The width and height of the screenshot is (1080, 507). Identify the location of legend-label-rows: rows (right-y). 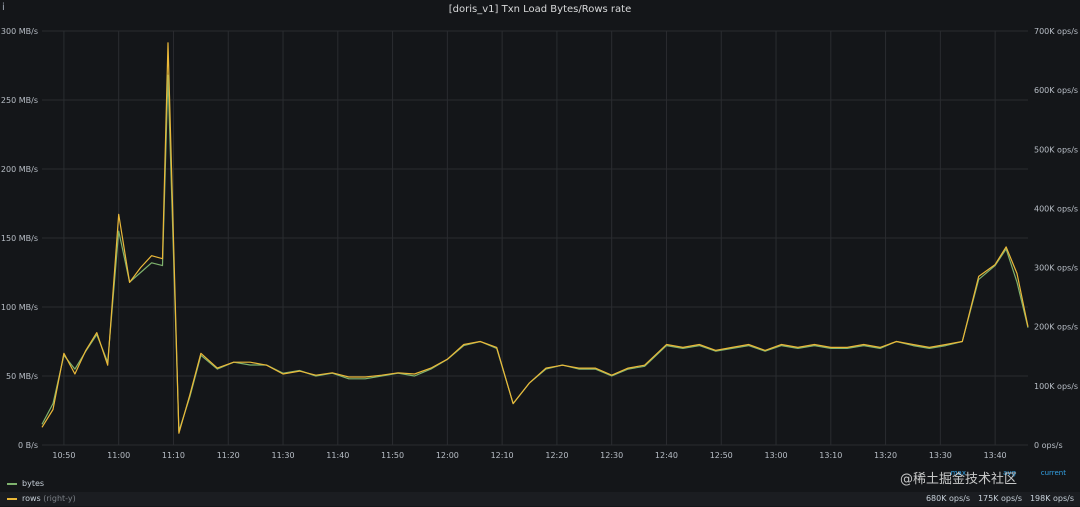
(49, 498).